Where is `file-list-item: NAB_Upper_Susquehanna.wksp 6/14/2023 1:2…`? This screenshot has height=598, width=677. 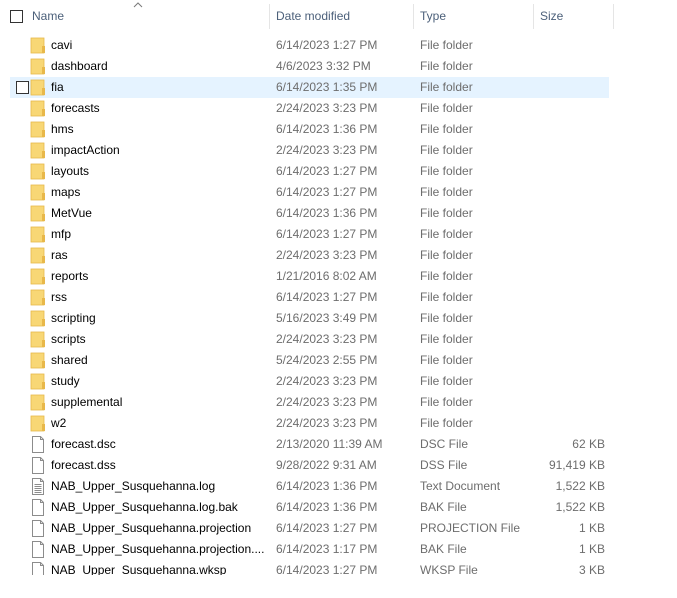
file-list-item: NAB_Upper_Susquehanna.wksp 6/14/2023 1:2… is located at coordinates (309, 567).